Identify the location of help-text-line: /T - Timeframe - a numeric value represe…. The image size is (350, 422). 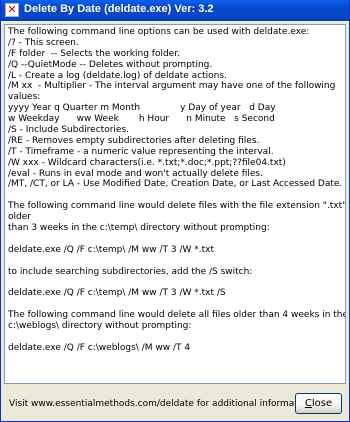
(141, 151).